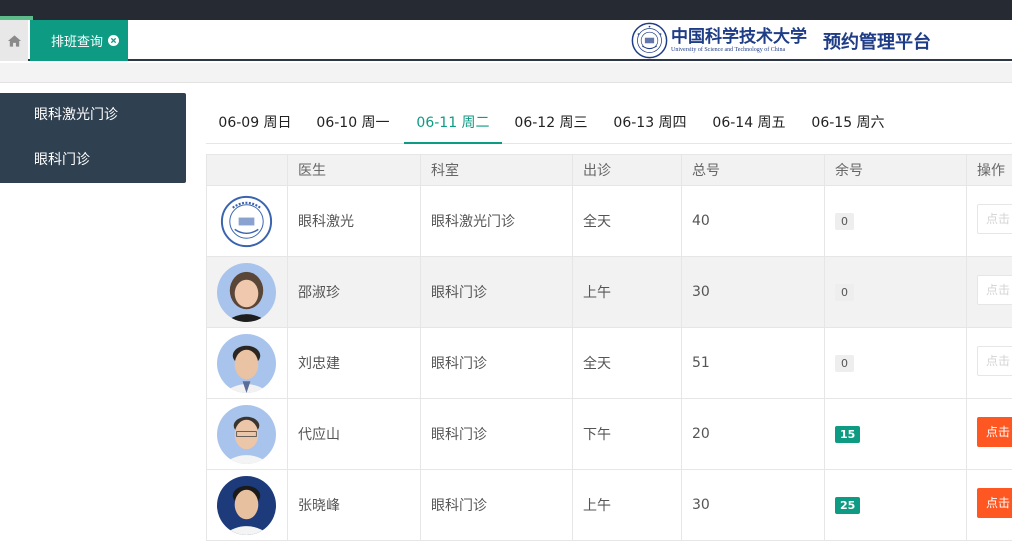 This screenshot has height=541, width=1012. I want to click on top-bar, so click(506, 10).